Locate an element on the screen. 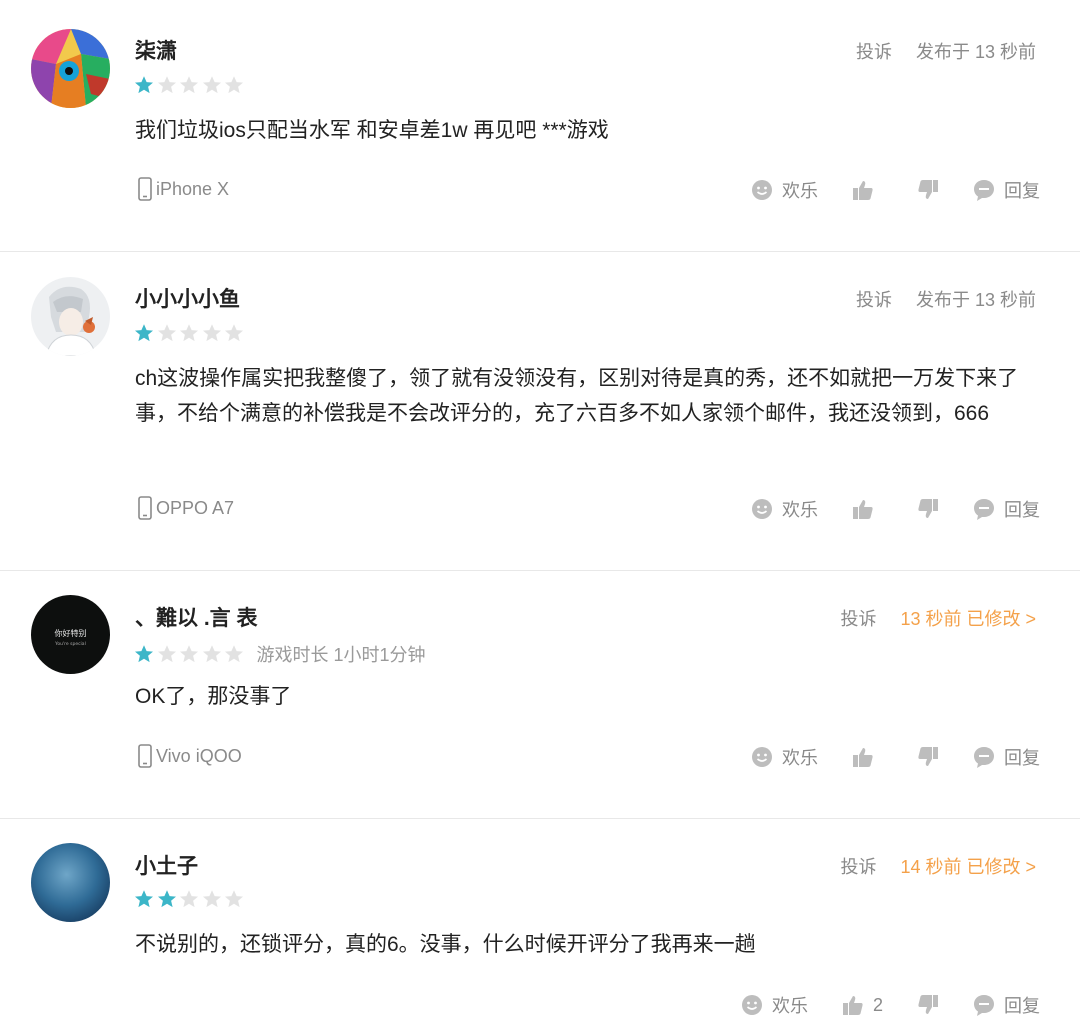 This screenshot has width=1080, height=1034. reviewer-name: 小小小小鱼 is located at coordinates (187, 300).